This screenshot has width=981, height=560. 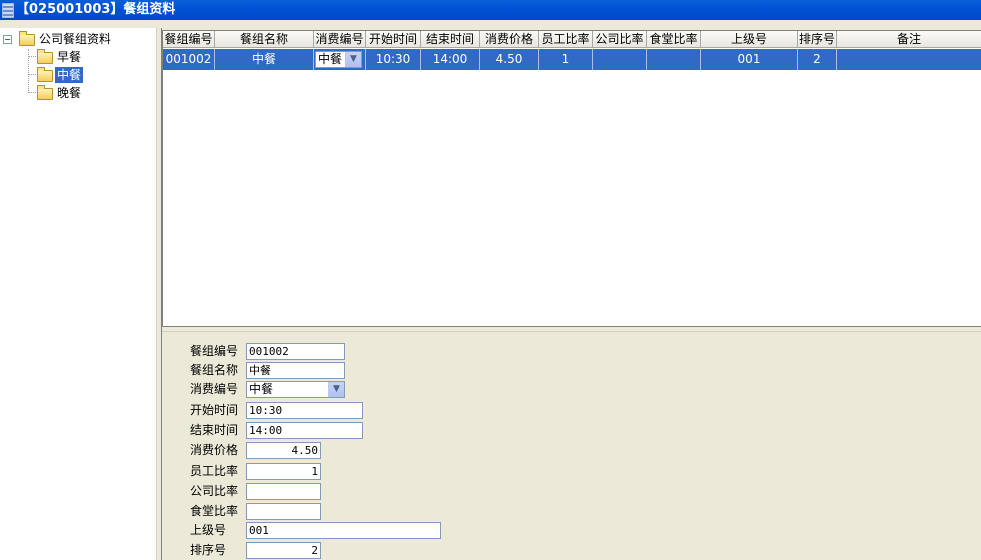 I want to click on column-header: 消费编号, so click(x=340, y=39).